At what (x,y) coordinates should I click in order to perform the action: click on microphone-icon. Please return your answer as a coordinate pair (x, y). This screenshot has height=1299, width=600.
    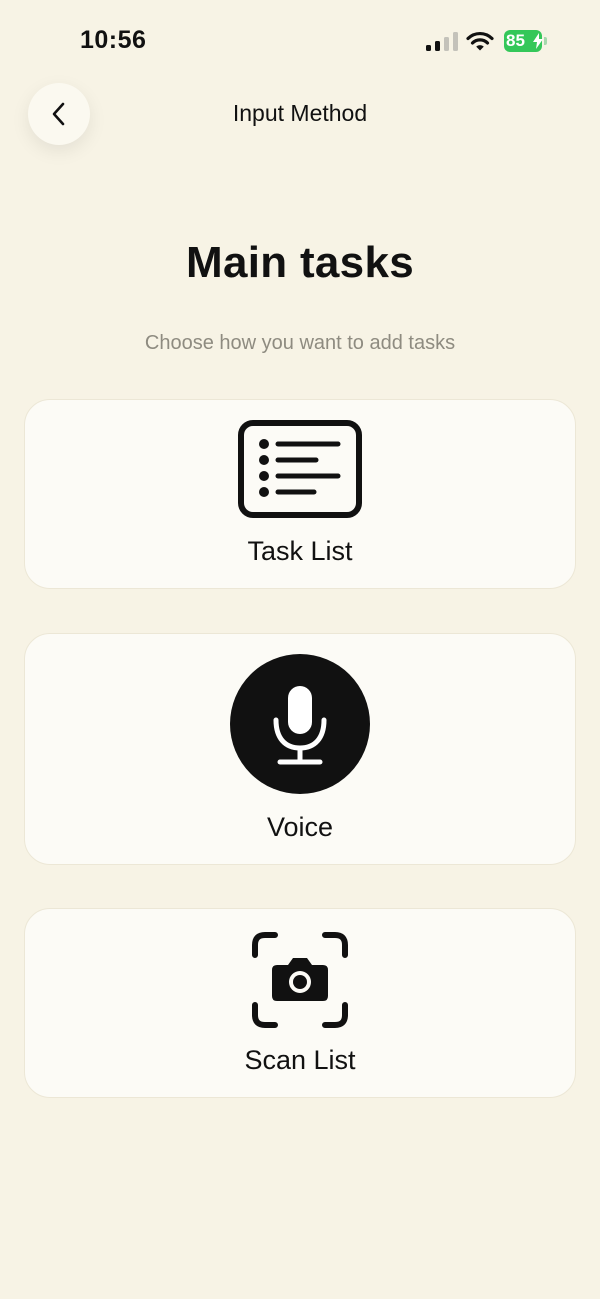
    Looking at the image, I should click on (300, 724).